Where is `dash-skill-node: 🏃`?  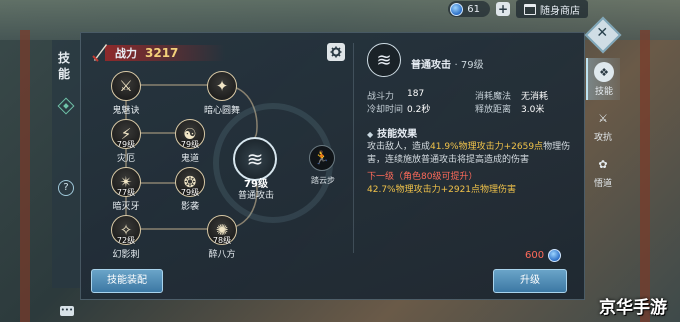
dash-skill-node: 🏃 is located at coordinates (322, 158).